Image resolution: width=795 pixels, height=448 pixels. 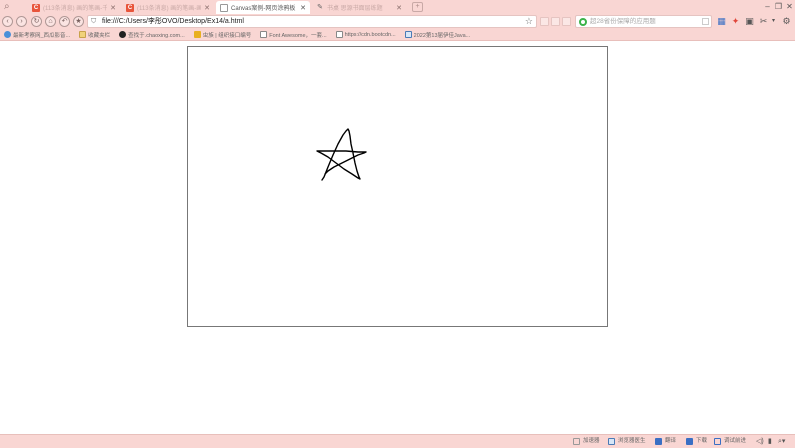 I want to click on status-label: 加速器, so click(x=591, y=441).